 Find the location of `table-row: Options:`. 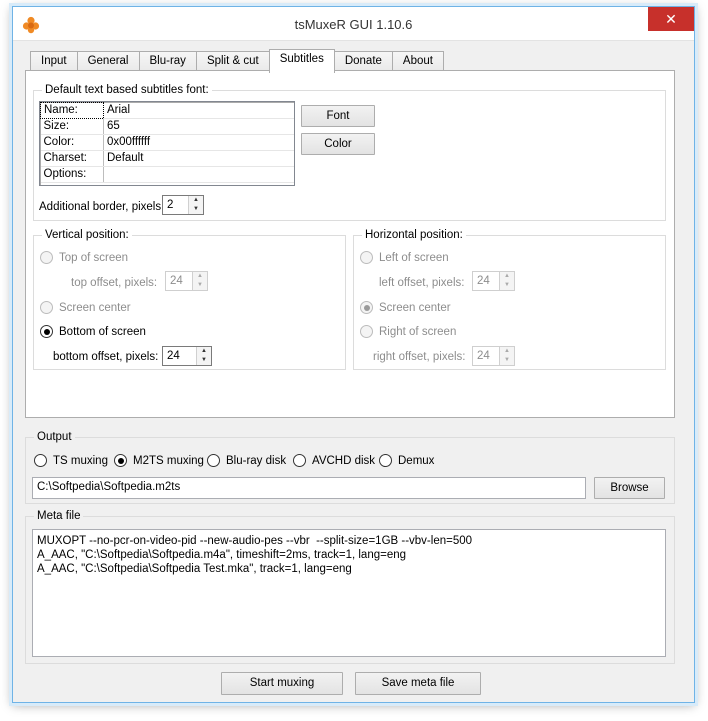

table-row: Options: is located at coordinates (167, 174).